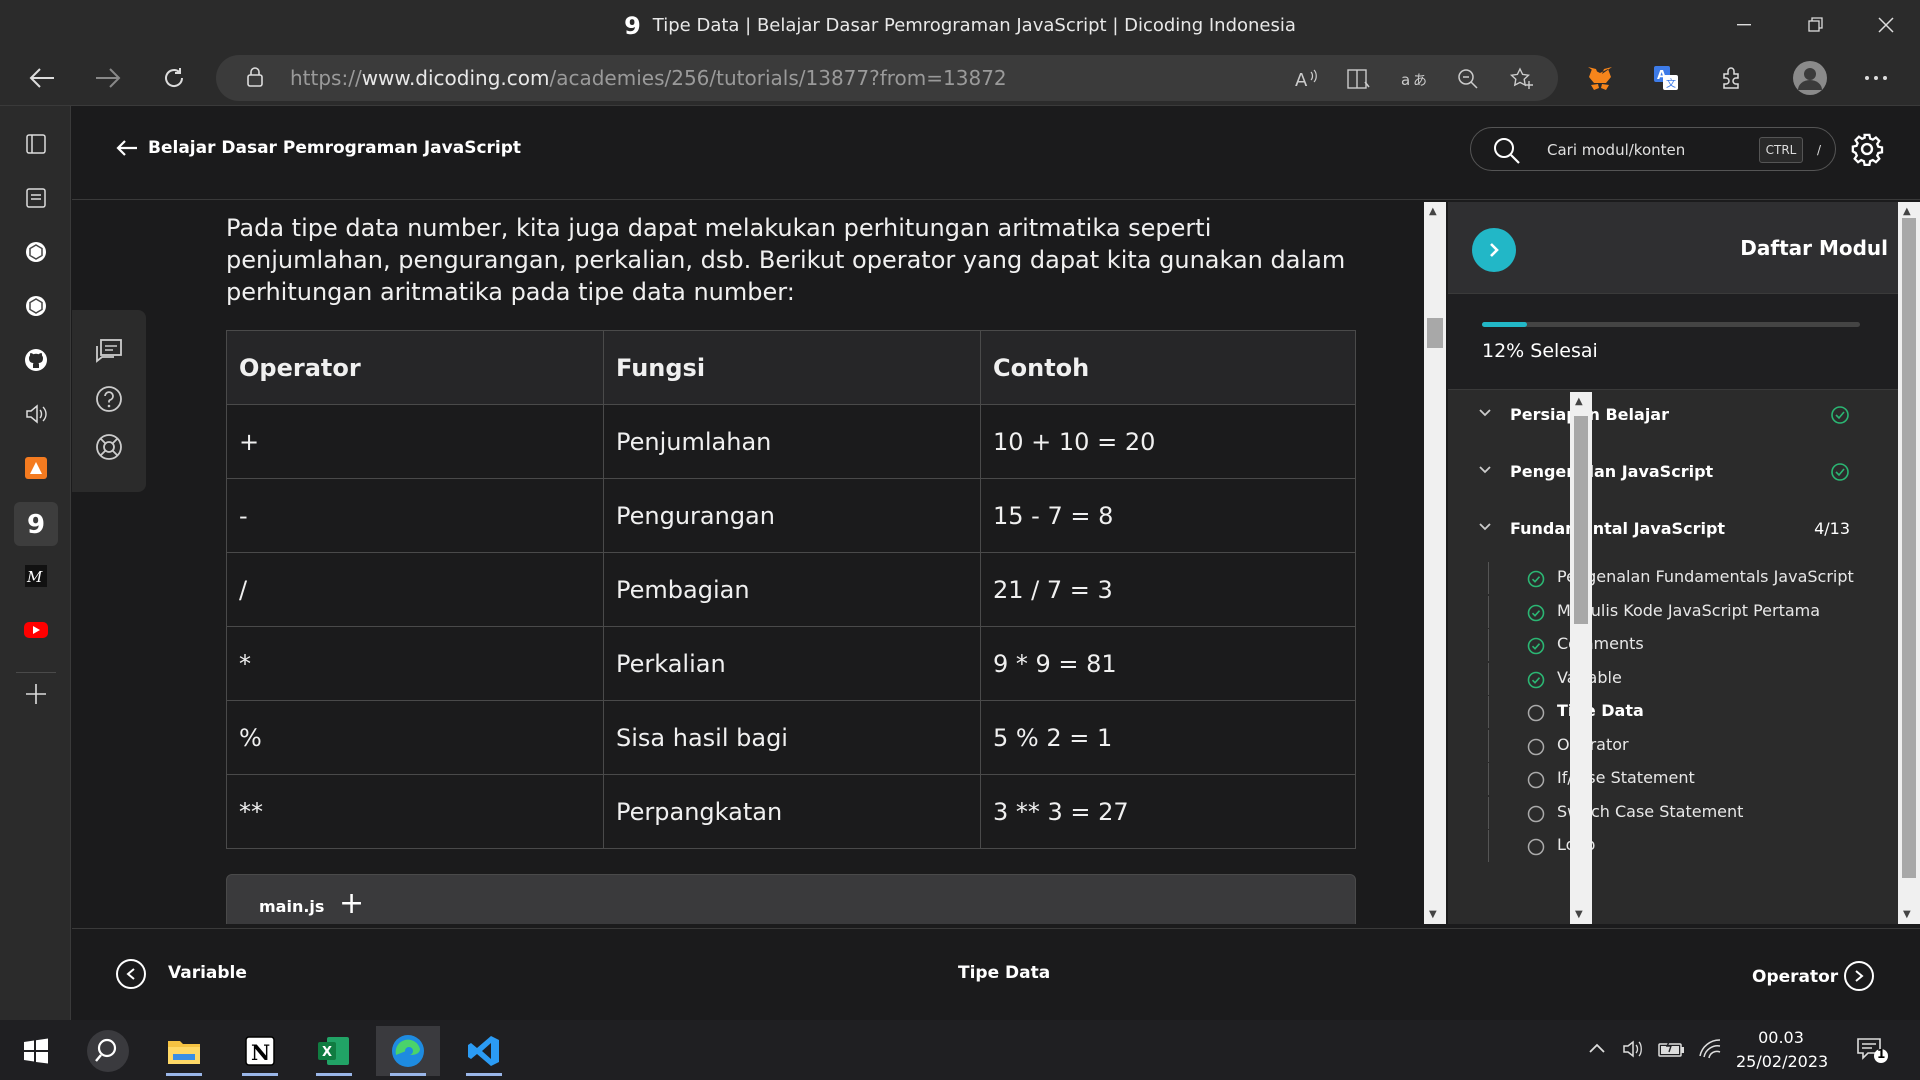 The height and width of the screenshot is (1080, 1920). What do you see at coordinates (184, 1051) in the screenshot?
I see `file-explorer-icon` at bounding box center [184, 1051].